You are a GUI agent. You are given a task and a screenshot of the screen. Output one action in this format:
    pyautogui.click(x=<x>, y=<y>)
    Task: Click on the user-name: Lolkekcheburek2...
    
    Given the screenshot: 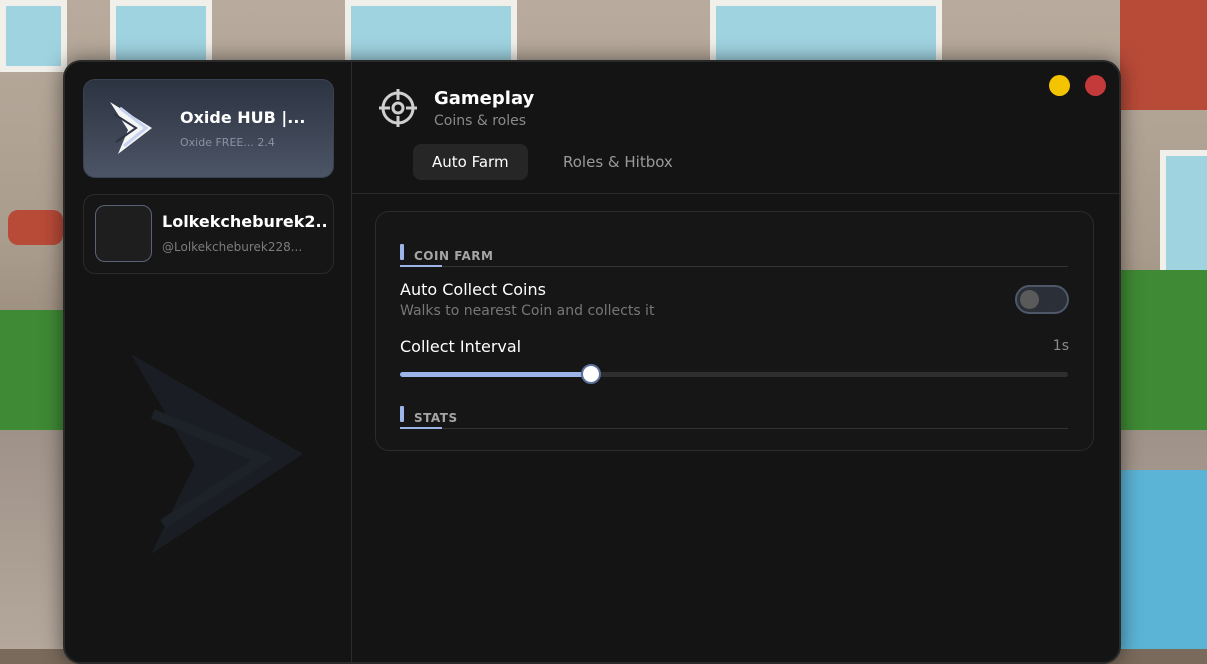 What is the action you would take?
    pyautogui.click(x=244, y=221)
    